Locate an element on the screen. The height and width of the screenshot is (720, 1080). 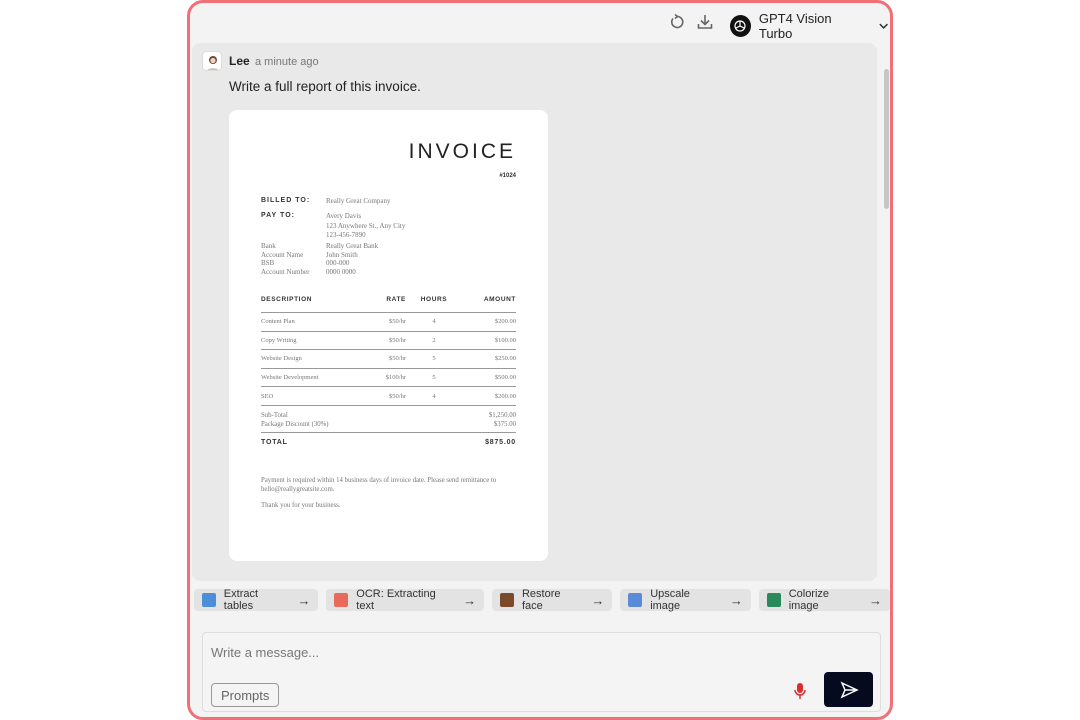
refresh-icon is located at coordinates (677, 22).